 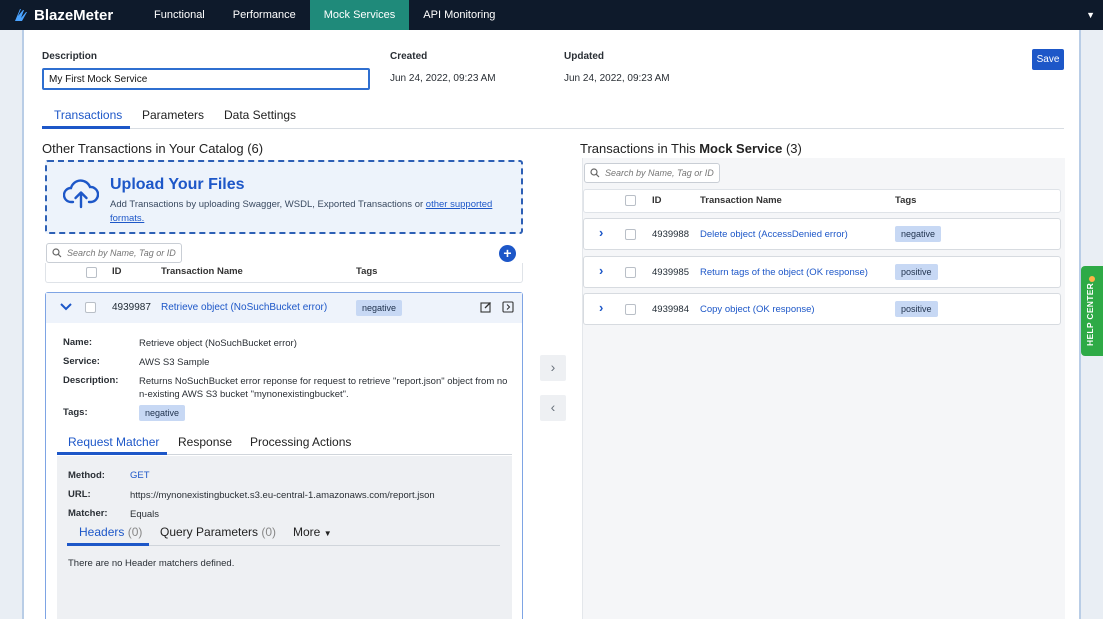 What do you see at coordinates (284, 273) in the screenshot?
I see `catalog-table-header: ID Transaction Name Tags` at bounding box center [284, 273].